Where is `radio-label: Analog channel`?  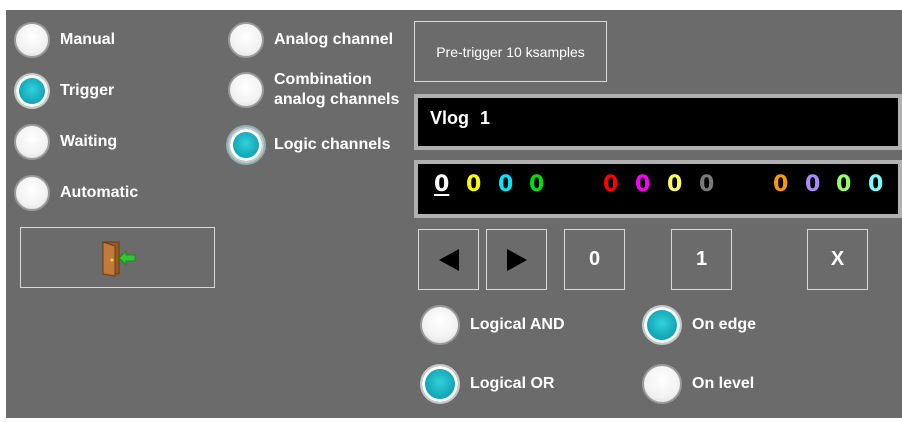 radio-label: Analog channel is located at coordinates (334, 39).